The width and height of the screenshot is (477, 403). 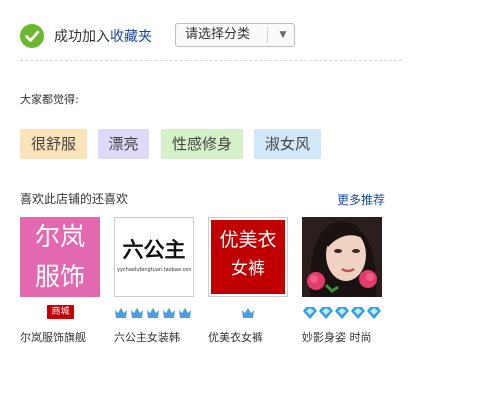 What do you see at coordinates (154, 338) in the screenshot?
I see `shop-name-liugongzhu: 六公主女装韩` at bounding box center [154, 338].